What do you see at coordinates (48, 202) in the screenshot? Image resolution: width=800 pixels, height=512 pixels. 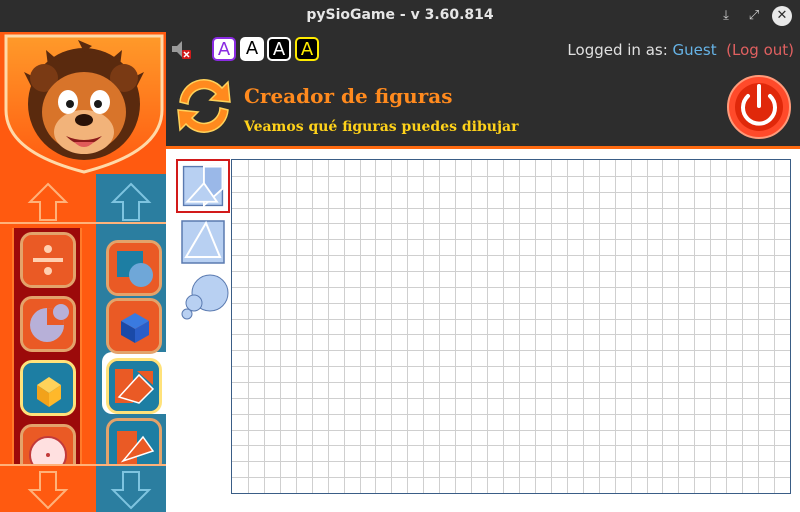 I see `left-scroll-up-icon` at bounding box center [48, 202].